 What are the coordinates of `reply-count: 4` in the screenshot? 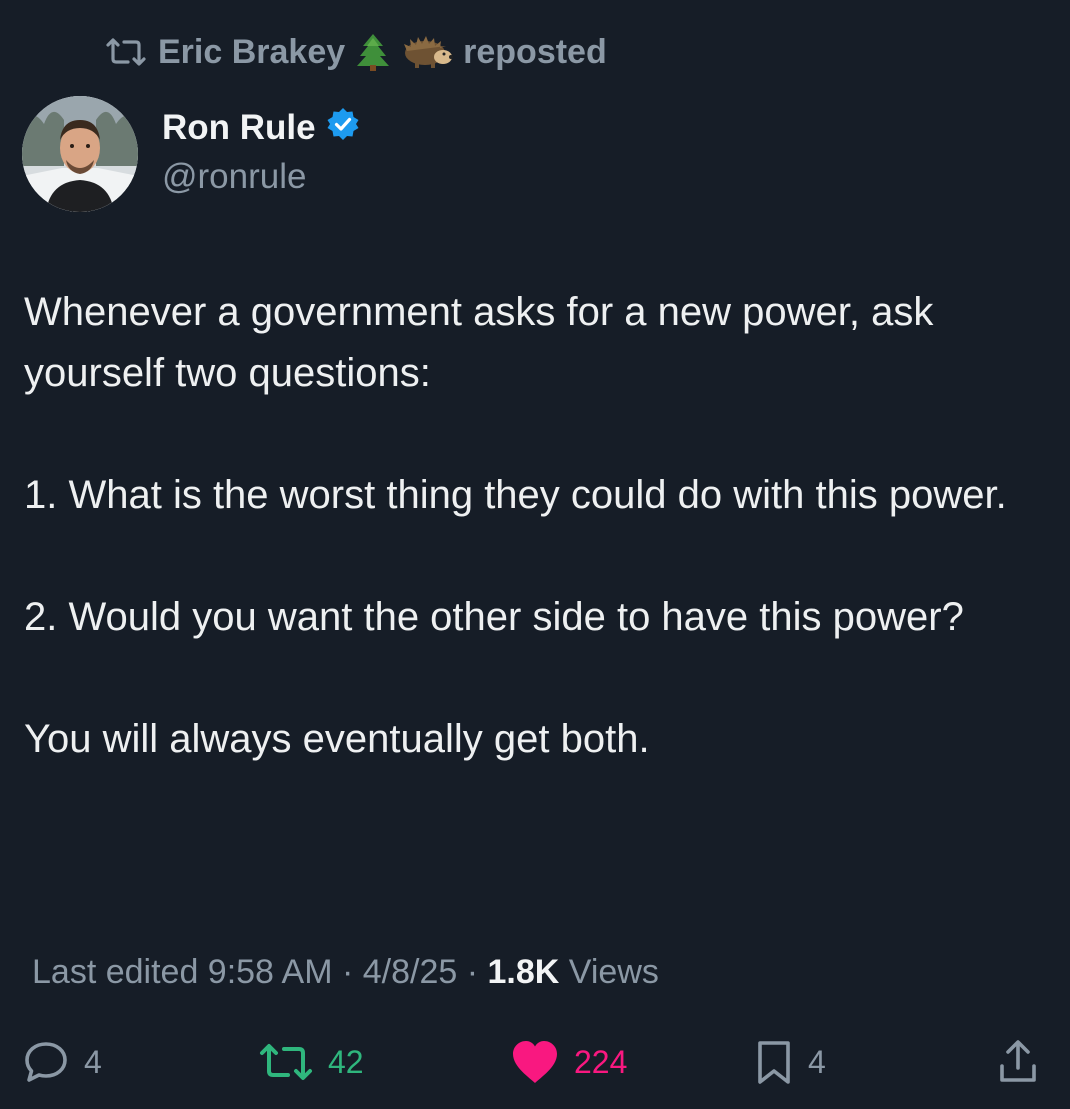 It's located at (93, 1061).